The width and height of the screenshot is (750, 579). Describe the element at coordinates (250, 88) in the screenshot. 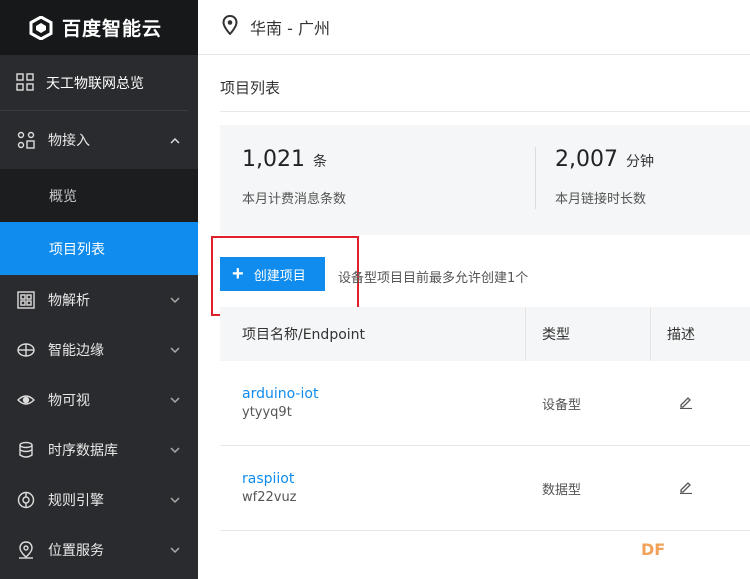

I see `page-title: 项目列表` at that location.